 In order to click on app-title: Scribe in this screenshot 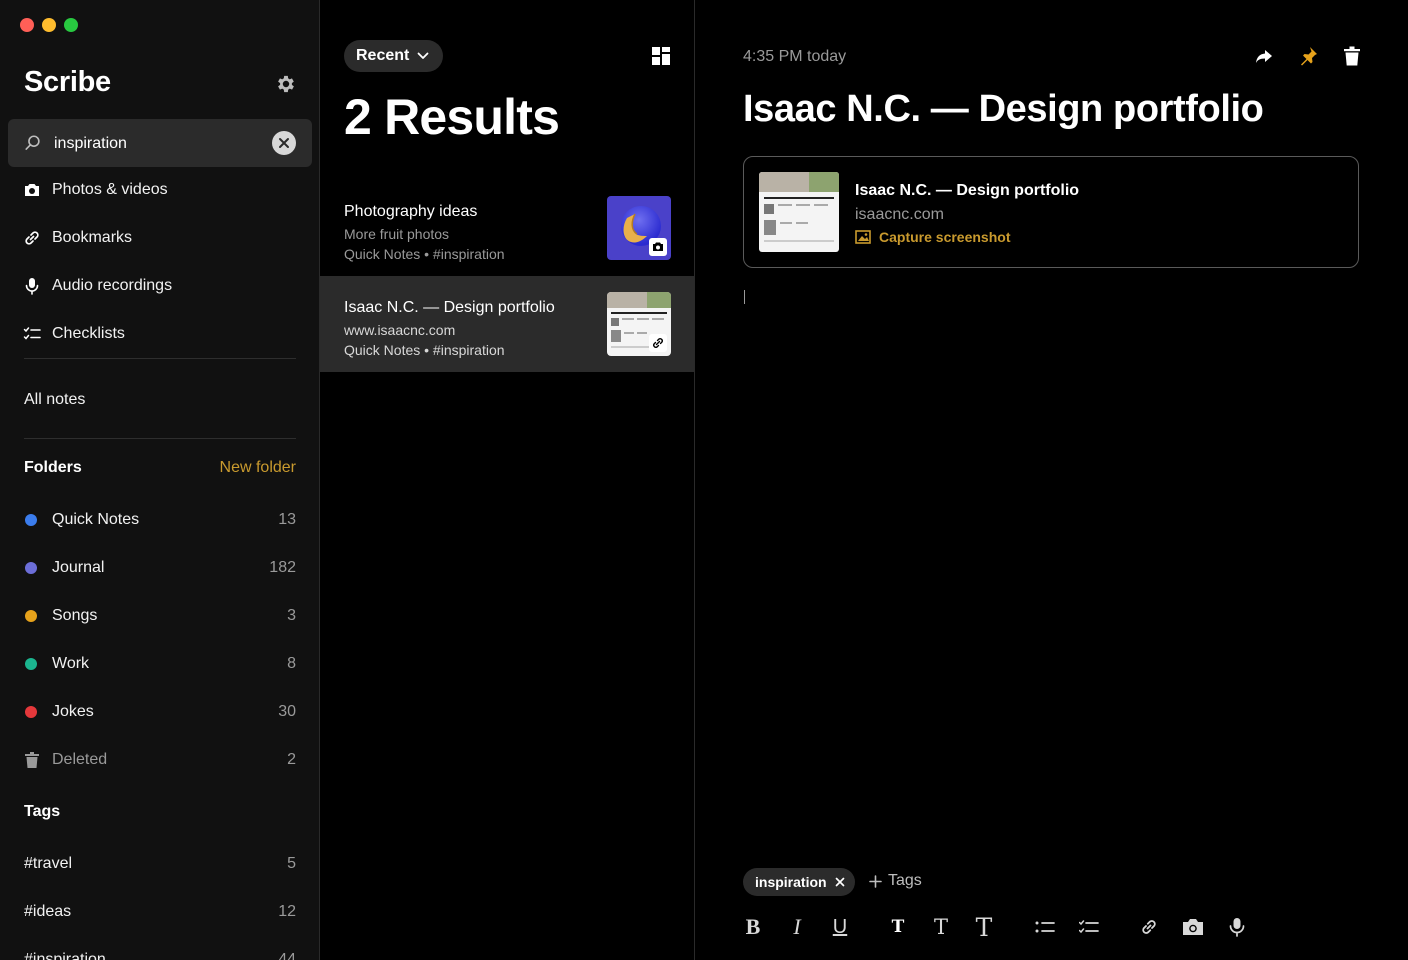, I will do `click(67, 82)`.